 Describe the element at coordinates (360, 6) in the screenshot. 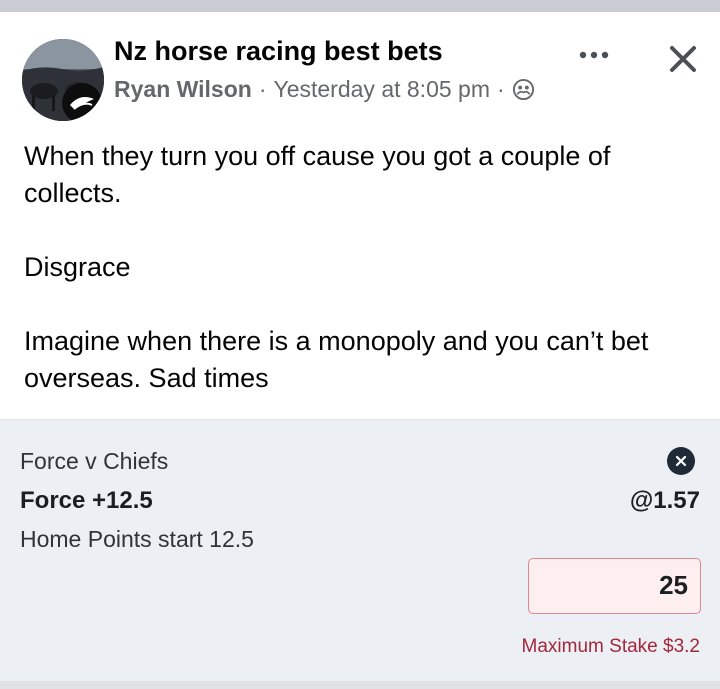

I see `top-divider` at that location.